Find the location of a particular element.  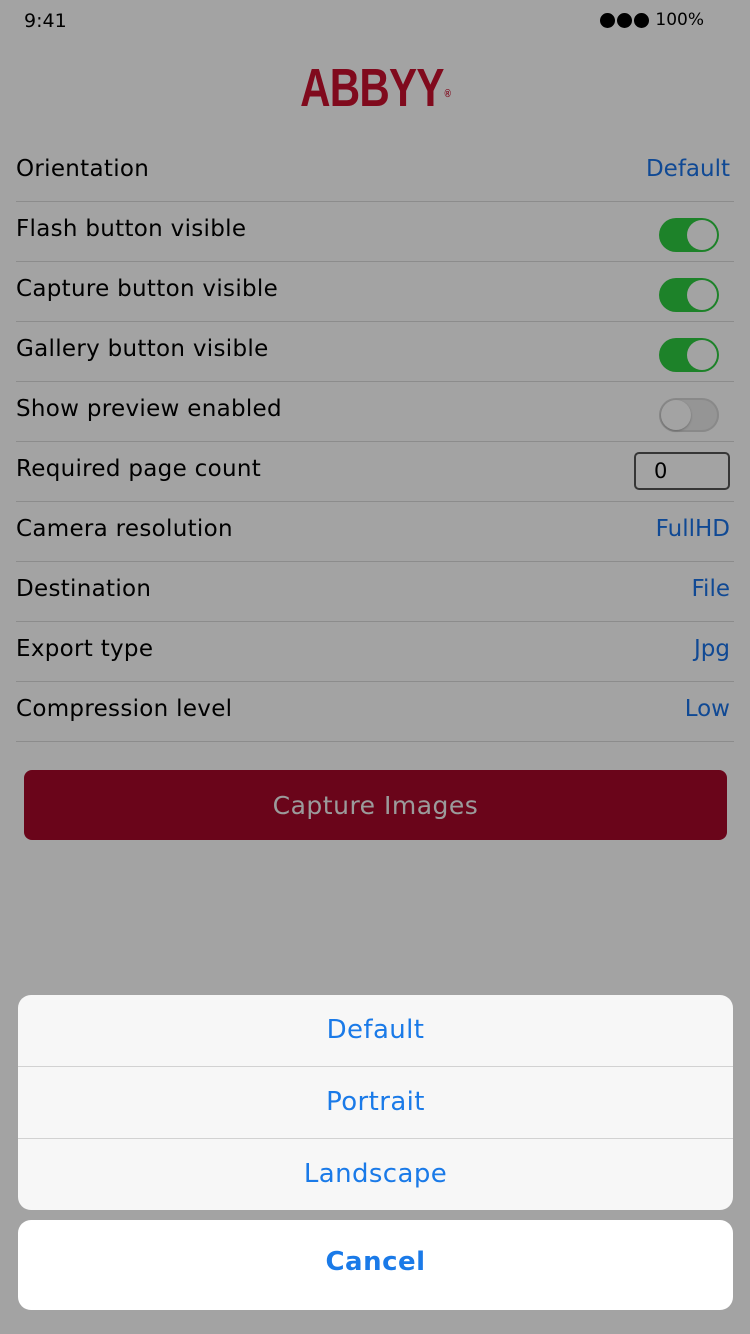

option-portrait: Portrait is located at coordinates (375, 1103).